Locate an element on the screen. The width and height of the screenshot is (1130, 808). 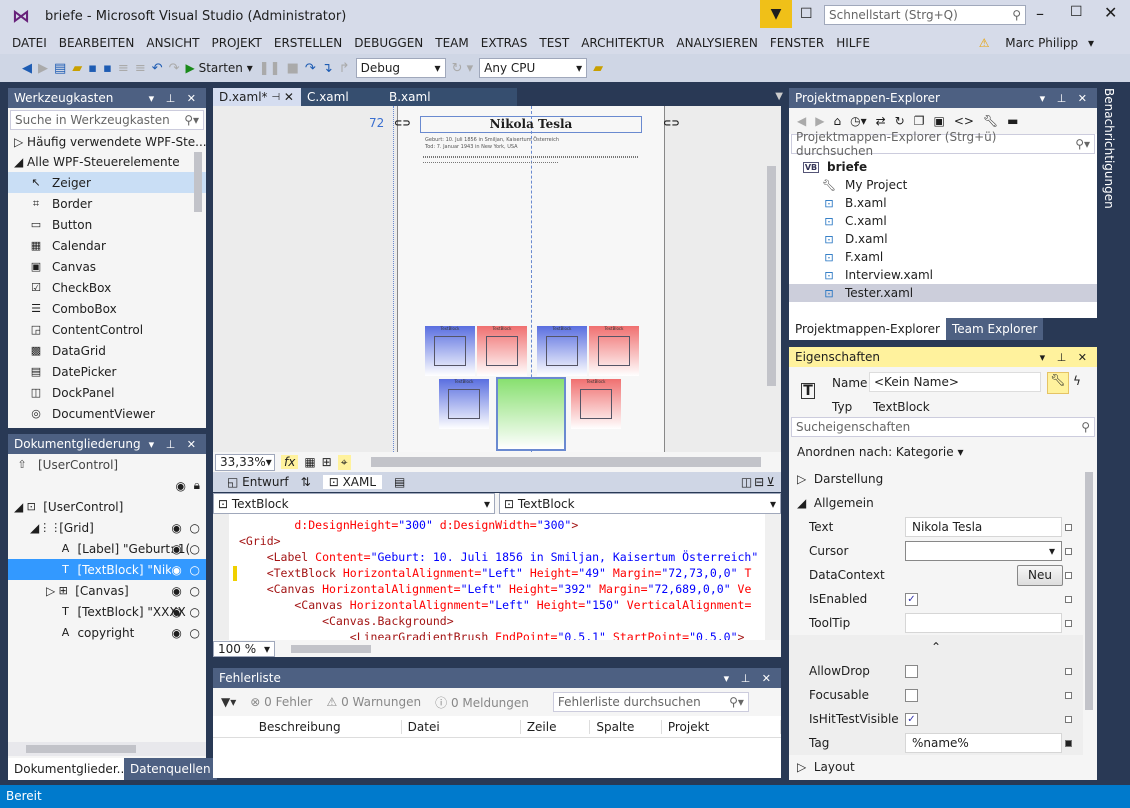
focusable-checkbox is located at coordinates (911, 695).